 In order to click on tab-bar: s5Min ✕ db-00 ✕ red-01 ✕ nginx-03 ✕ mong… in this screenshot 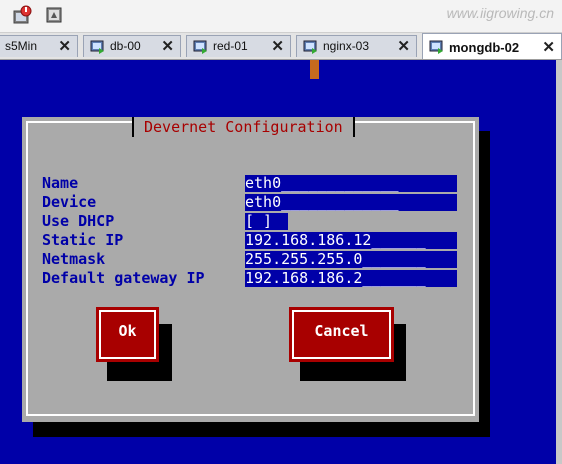, I will do `click(281, 46)`.